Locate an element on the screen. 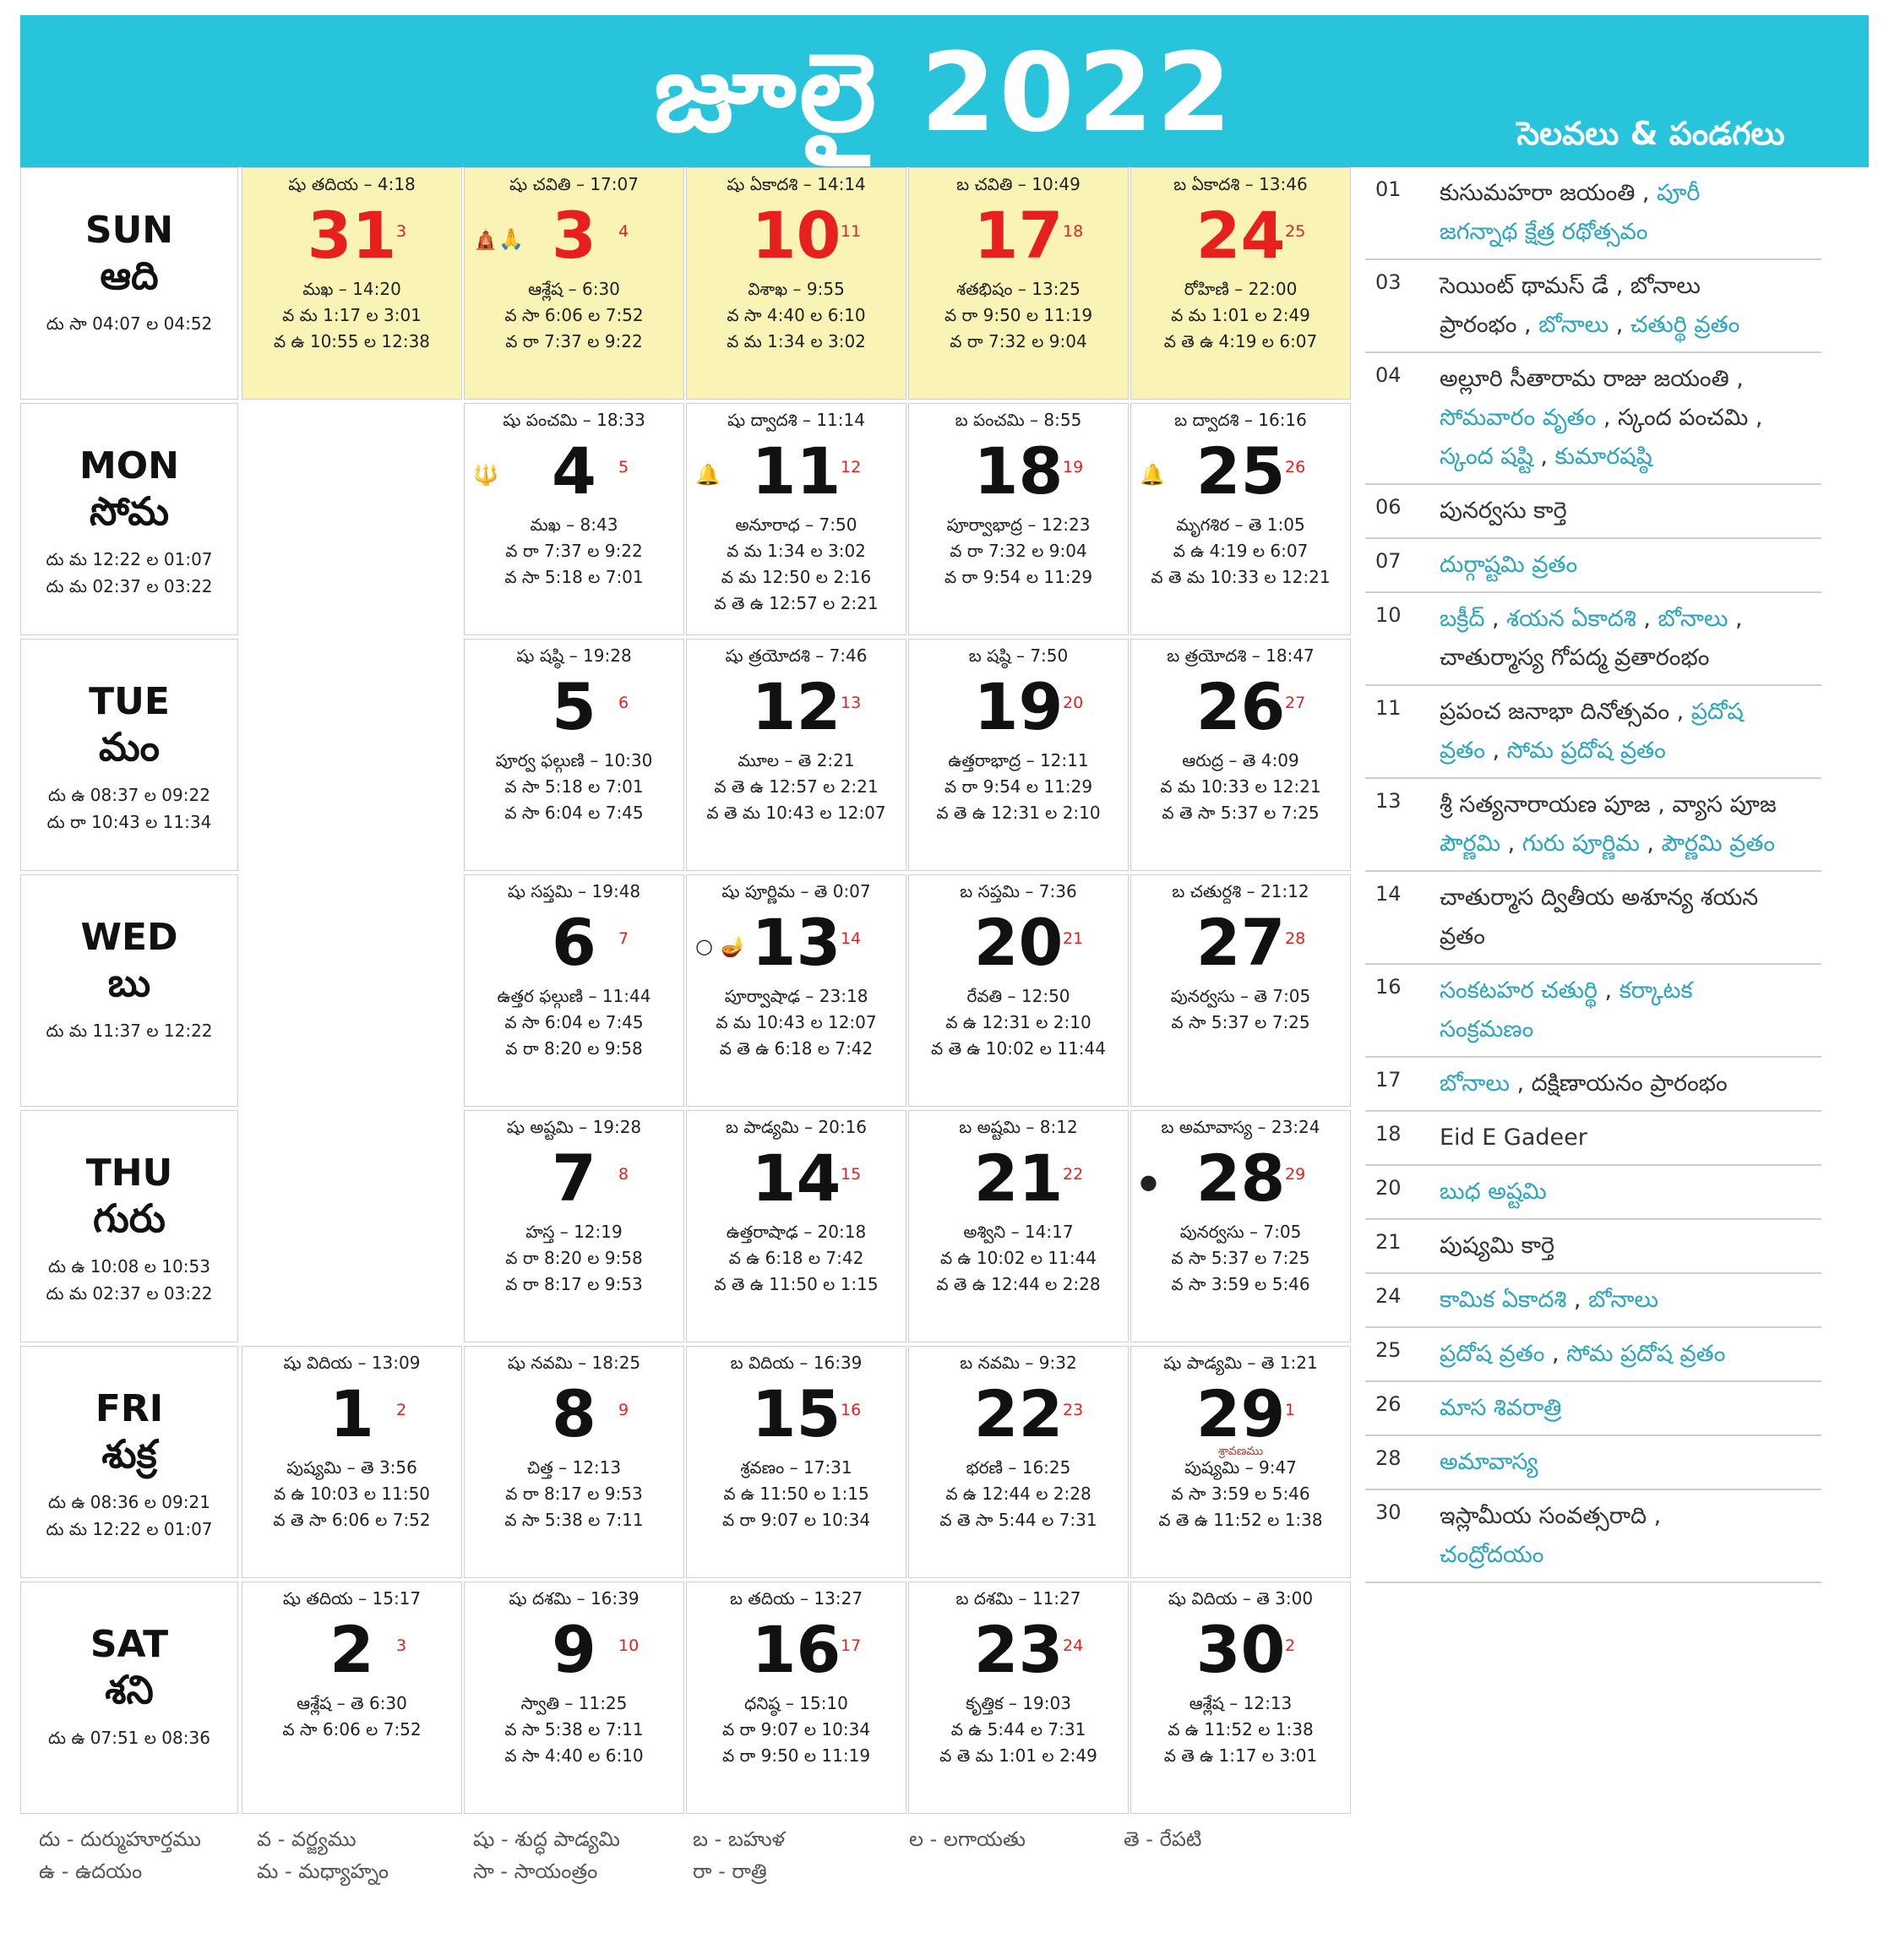 The width and height of the screenshot is (1889, 1960). festival-link: కామిక ఏకాదశి is located at coordinates (1503, 1300).